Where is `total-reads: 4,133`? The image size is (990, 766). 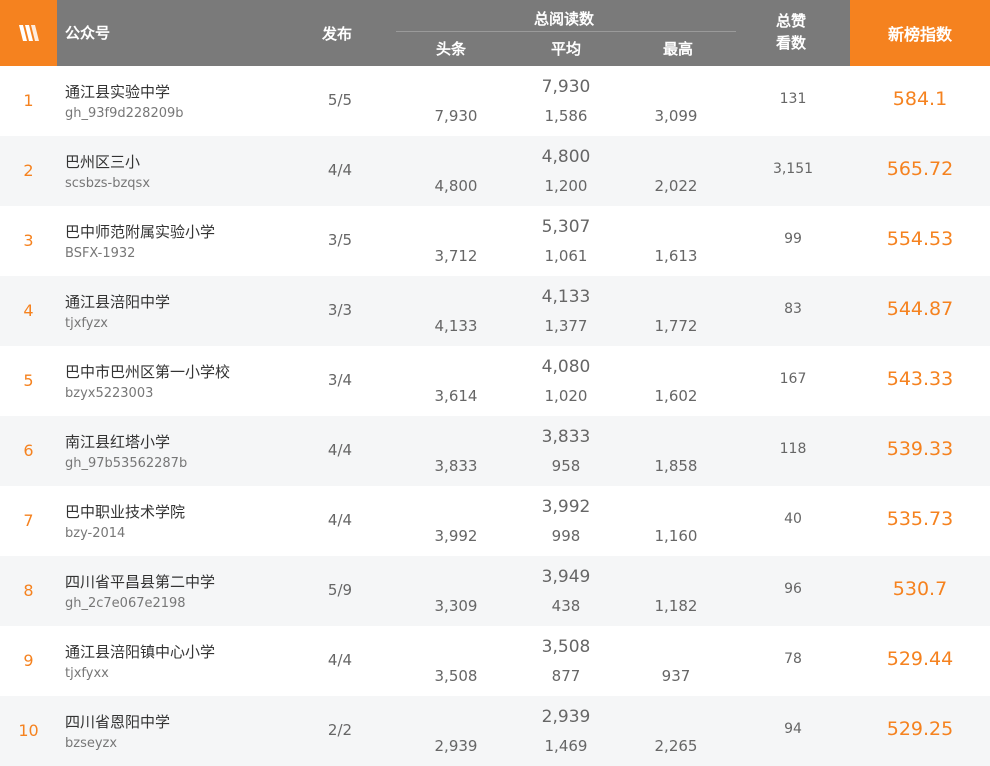 total-reads: 4,133 is located at coordinates (566, 297).